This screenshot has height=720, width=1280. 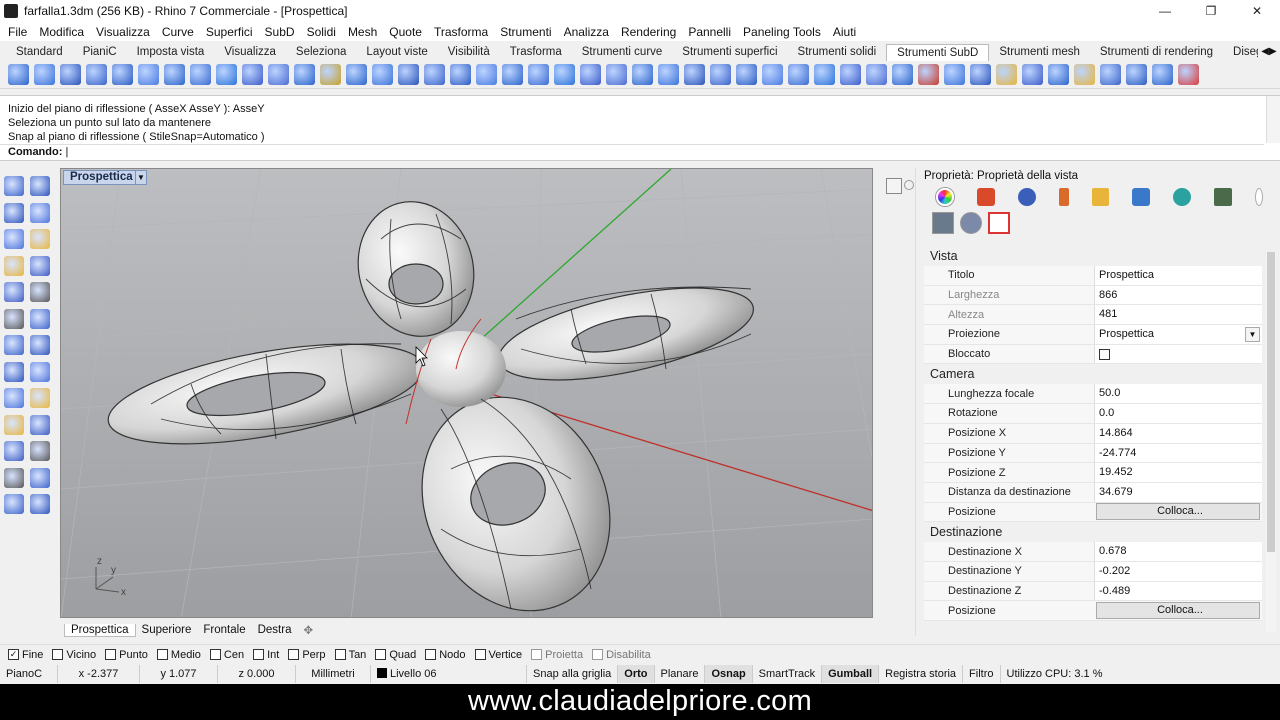 I want to click on orto-toggle: Orto, so click(x=636, y=674).